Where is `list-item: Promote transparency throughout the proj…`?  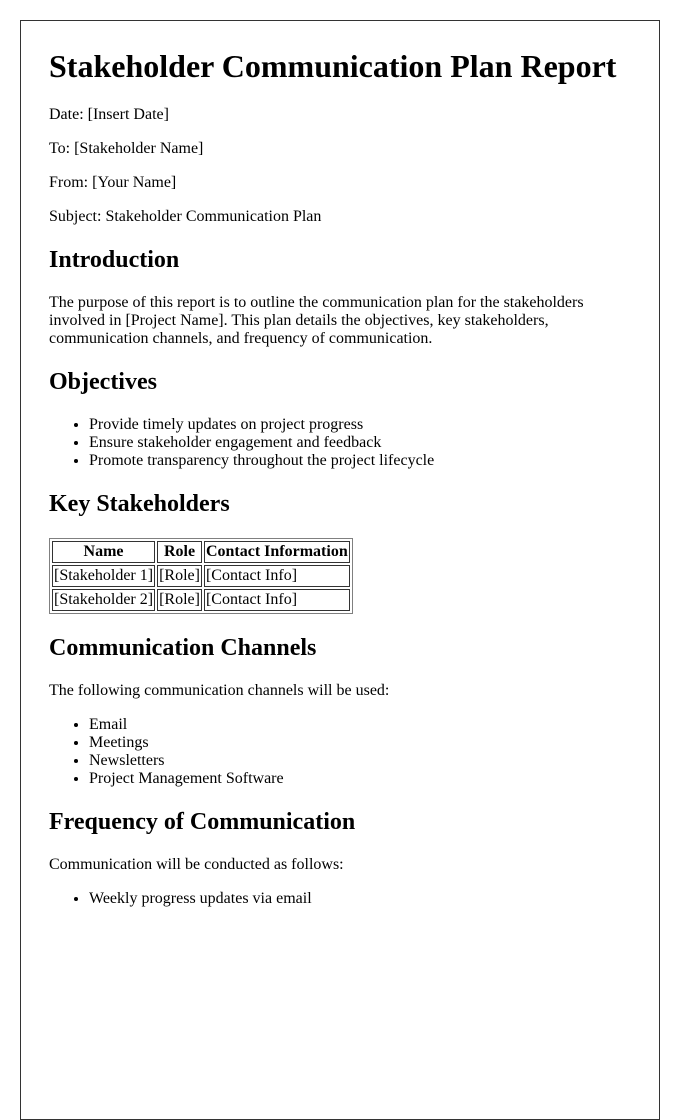 list-item: Promote transparency throughout the proj… is located at coordinates (360, 461).